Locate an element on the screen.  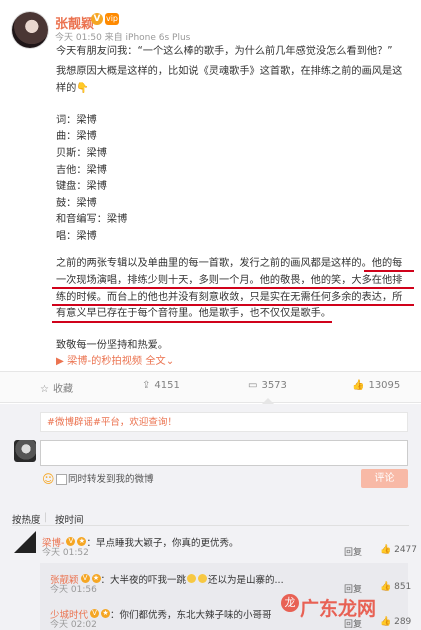
sort-by-time-tab: 按时间 is located at coordinates (69, 519).